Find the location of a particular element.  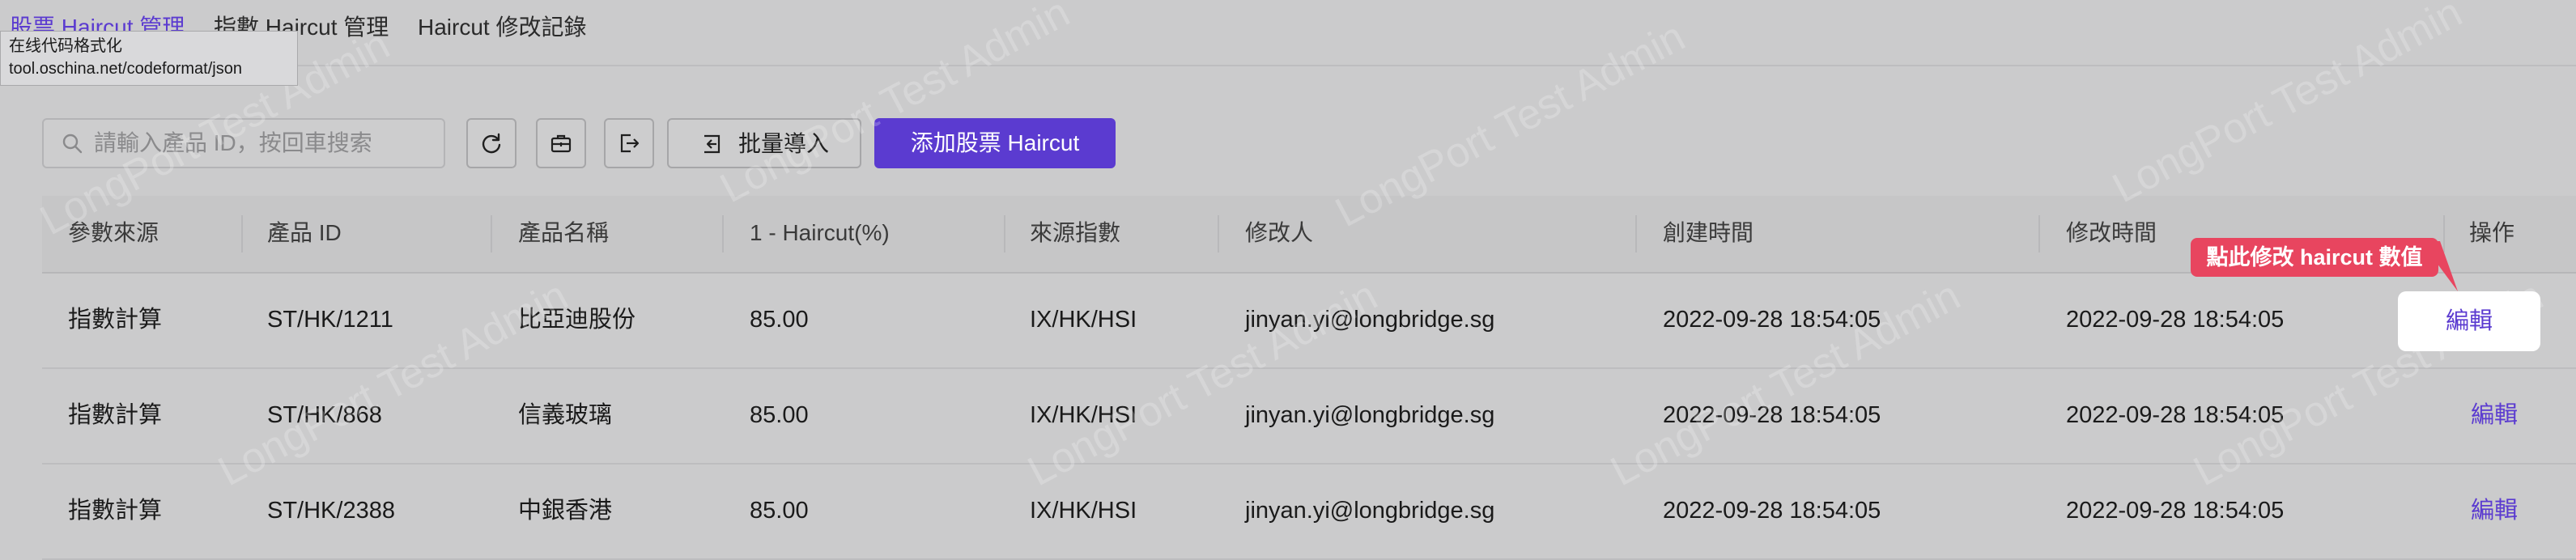

callout-pointer-icon is located at coordinates (2440, 266).